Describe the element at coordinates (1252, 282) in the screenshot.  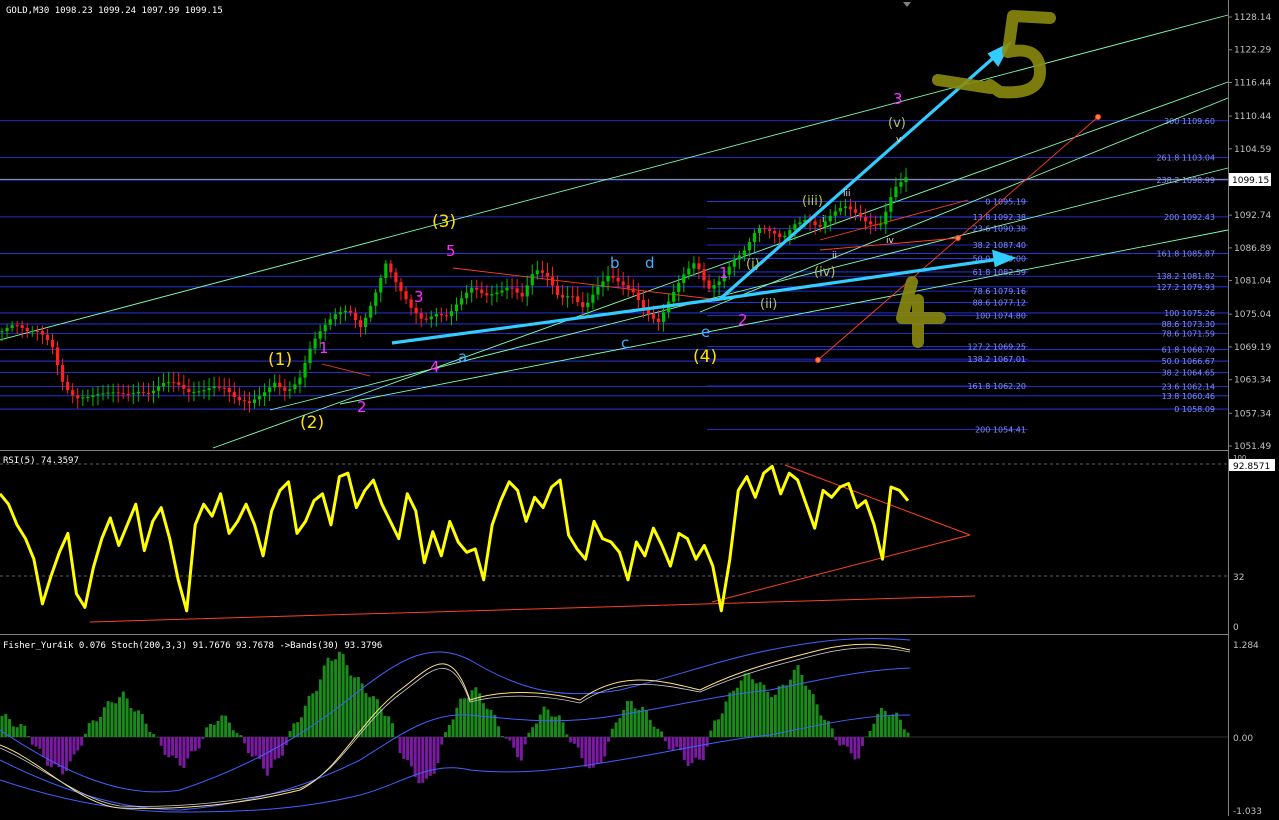
I see `price-tick-label: 1081.04` at that location.